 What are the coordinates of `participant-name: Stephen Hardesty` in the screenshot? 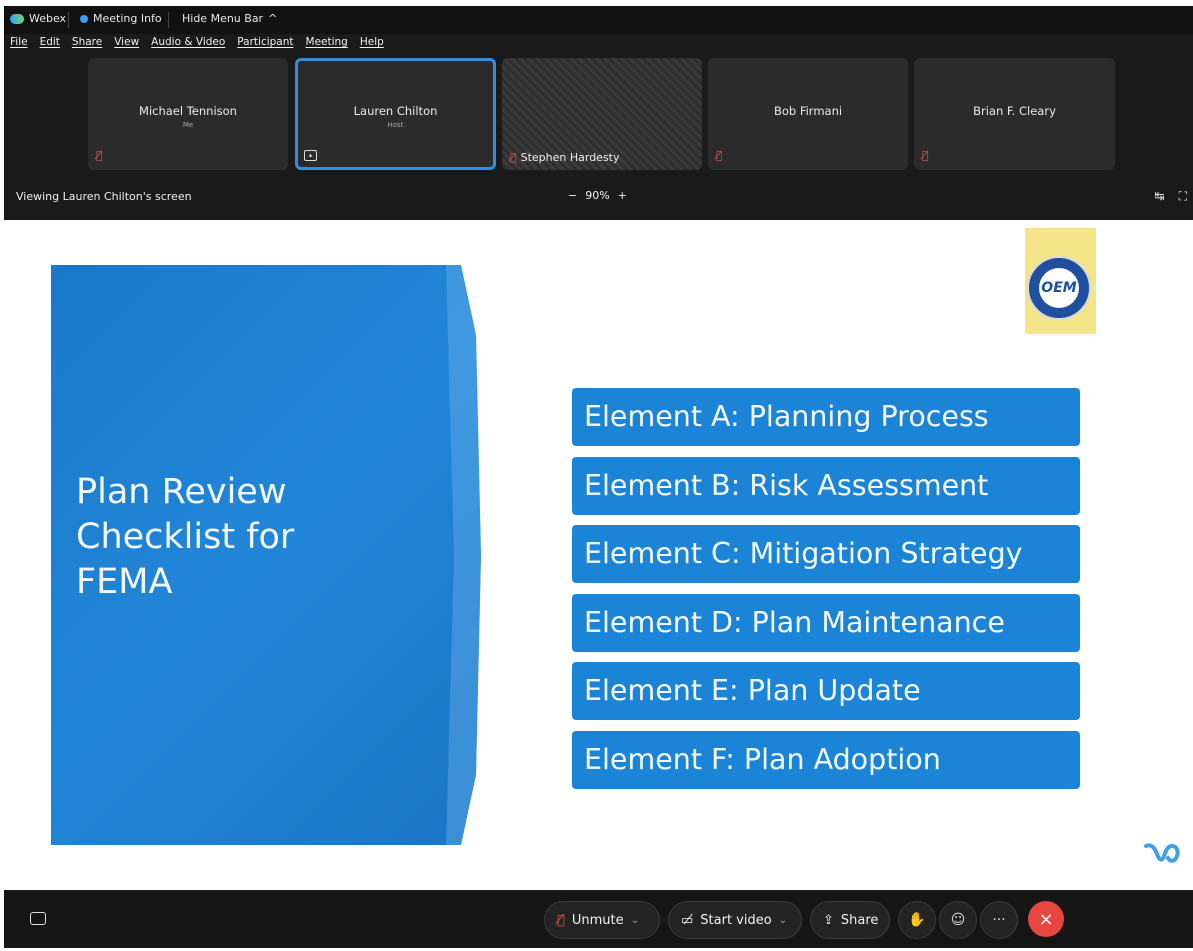 It's located at (570, 157).